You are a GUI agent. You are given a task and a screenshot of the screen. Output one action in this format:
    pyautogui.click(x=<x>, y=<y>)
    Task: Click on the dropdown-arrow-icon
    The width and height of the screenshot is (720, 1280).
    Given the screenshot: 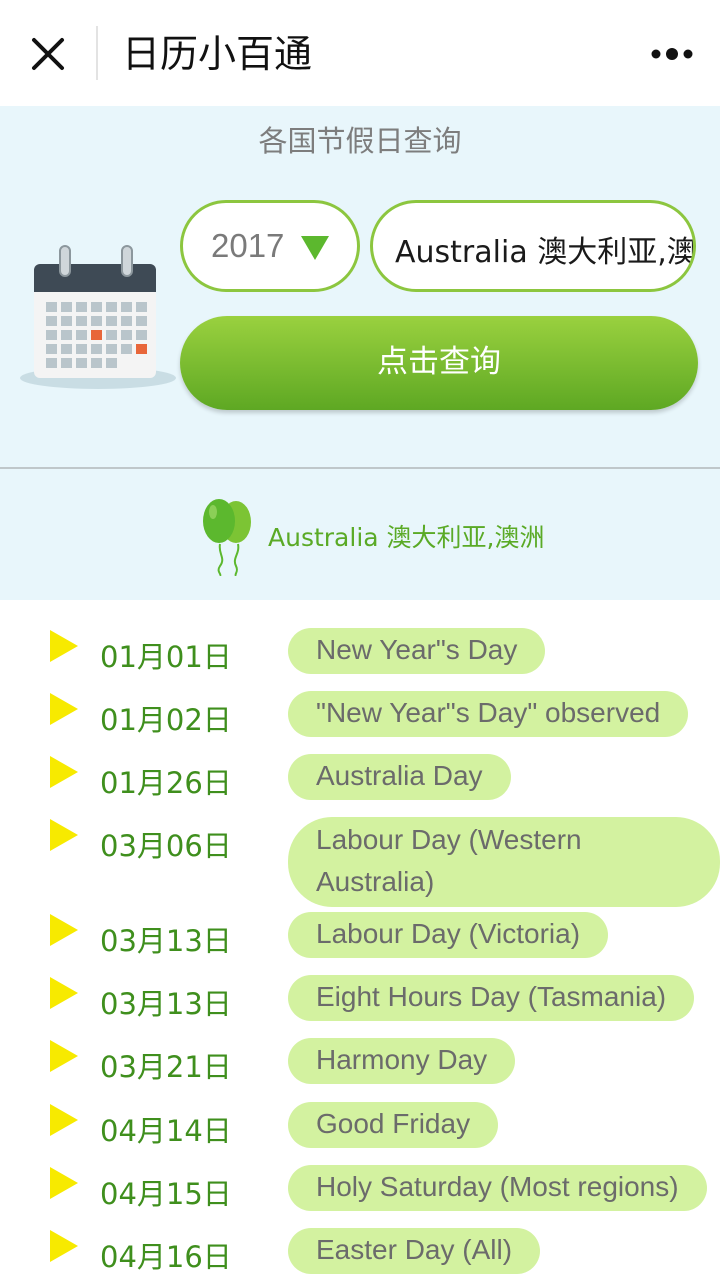 What is the action you would take?
    pyautogui.click(x=315, y=248)
    